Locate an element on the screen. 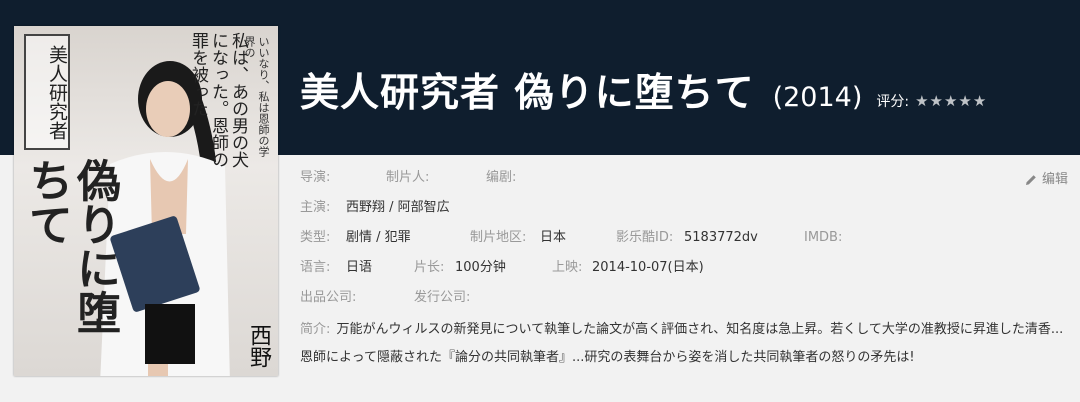 This screenshot has height=402, width=1080. imdb-label: IMDB: is located at coordinates (823, 237).